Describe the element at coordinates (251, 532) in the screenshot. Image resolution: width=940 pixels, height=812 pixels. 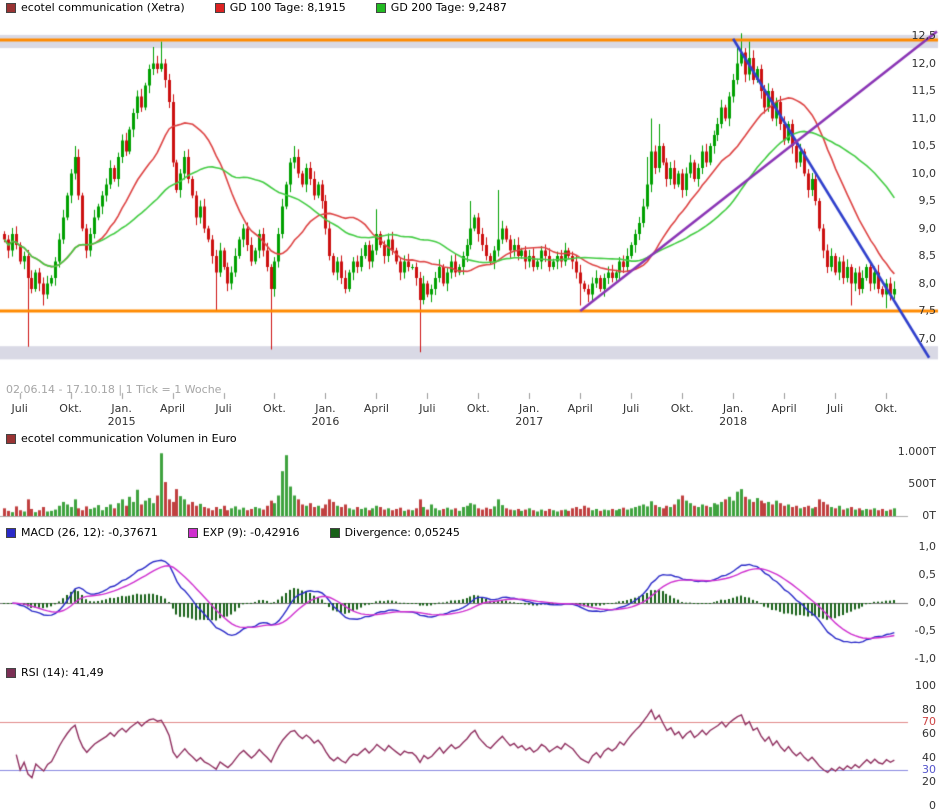
I see `macd-exp-legend-label: EXP (9): -0,42916` at that location.